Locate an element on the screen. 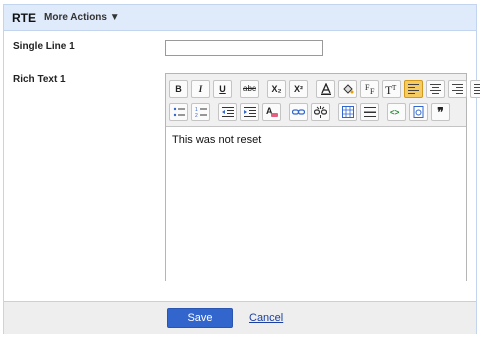  svg-text: 2 is located at coordinates (196, 115).